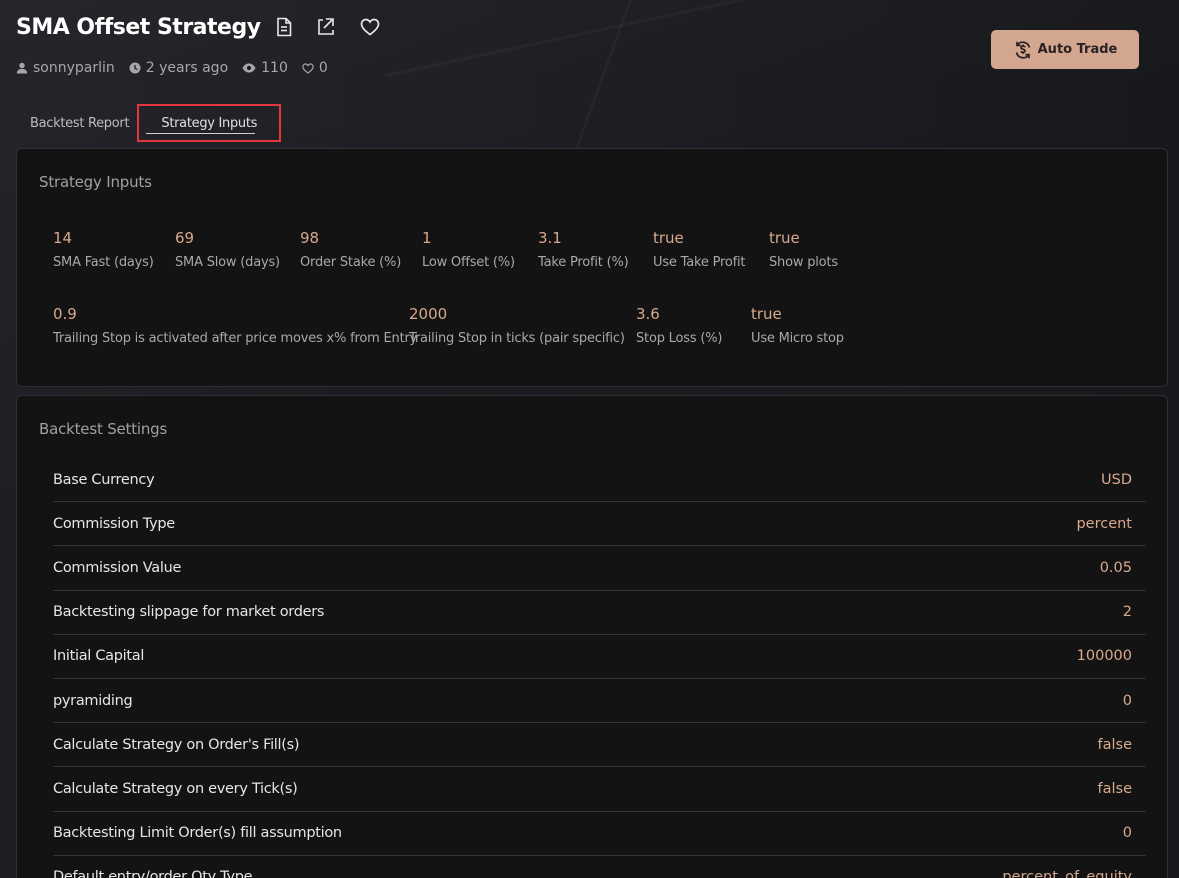 This screenshot has height=878, width=1179. Describe the element at coordinates (699, 249) in the screenshot. I see `input-use-take-profit: true Use Take Profit` at that location.